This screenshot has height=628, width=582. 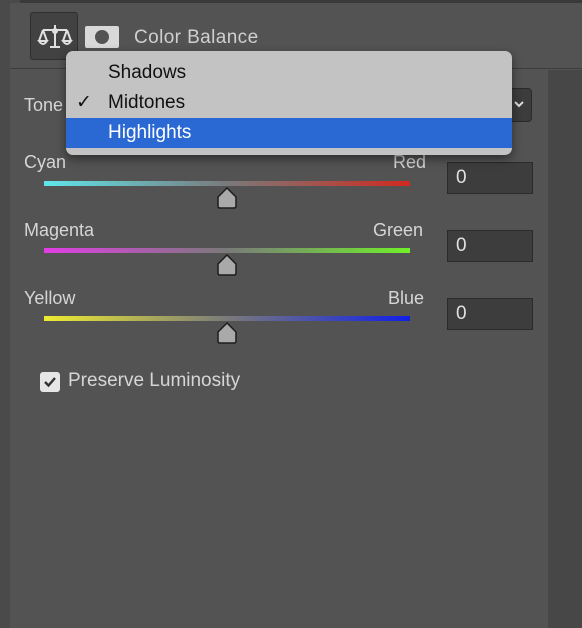 I want to click on magenta-label: Magenta, so click(x=59, y=230).